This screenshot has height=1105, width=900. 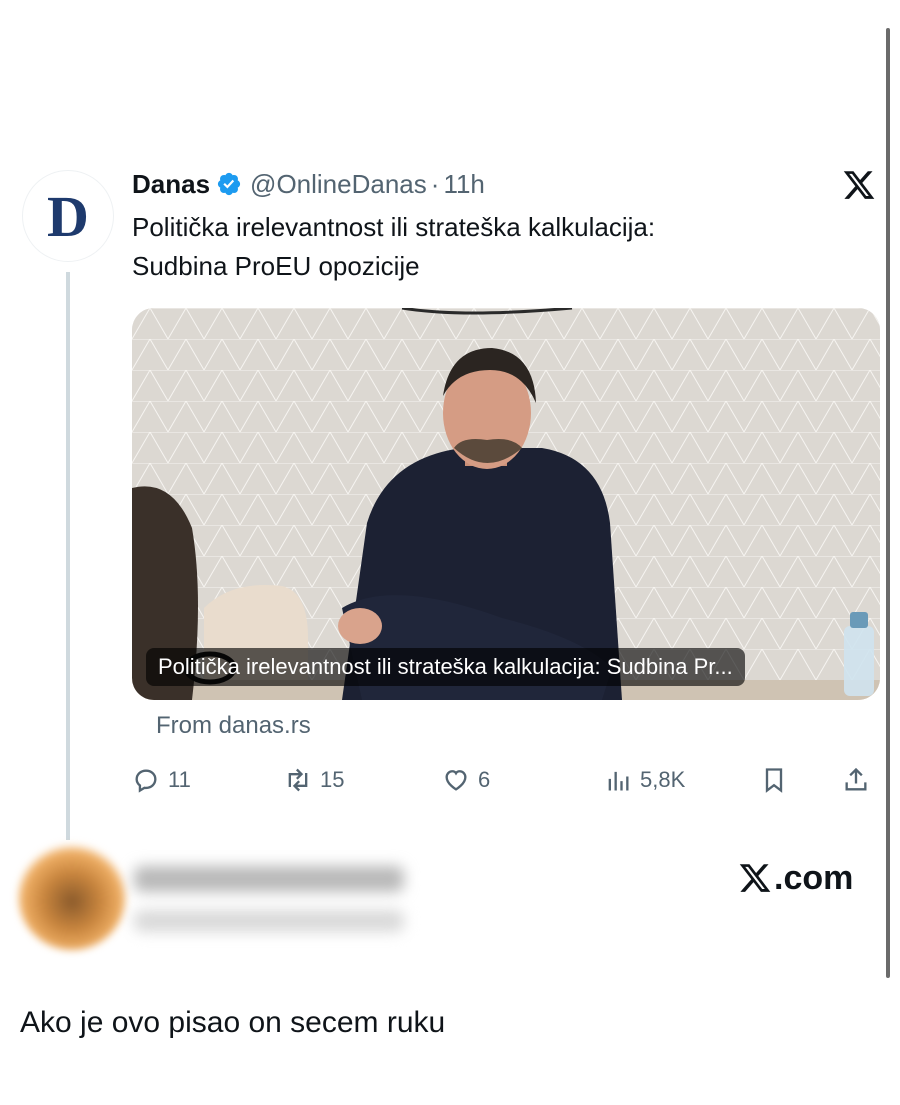 I want to click on scrollbar, so click(x=888, y=503).